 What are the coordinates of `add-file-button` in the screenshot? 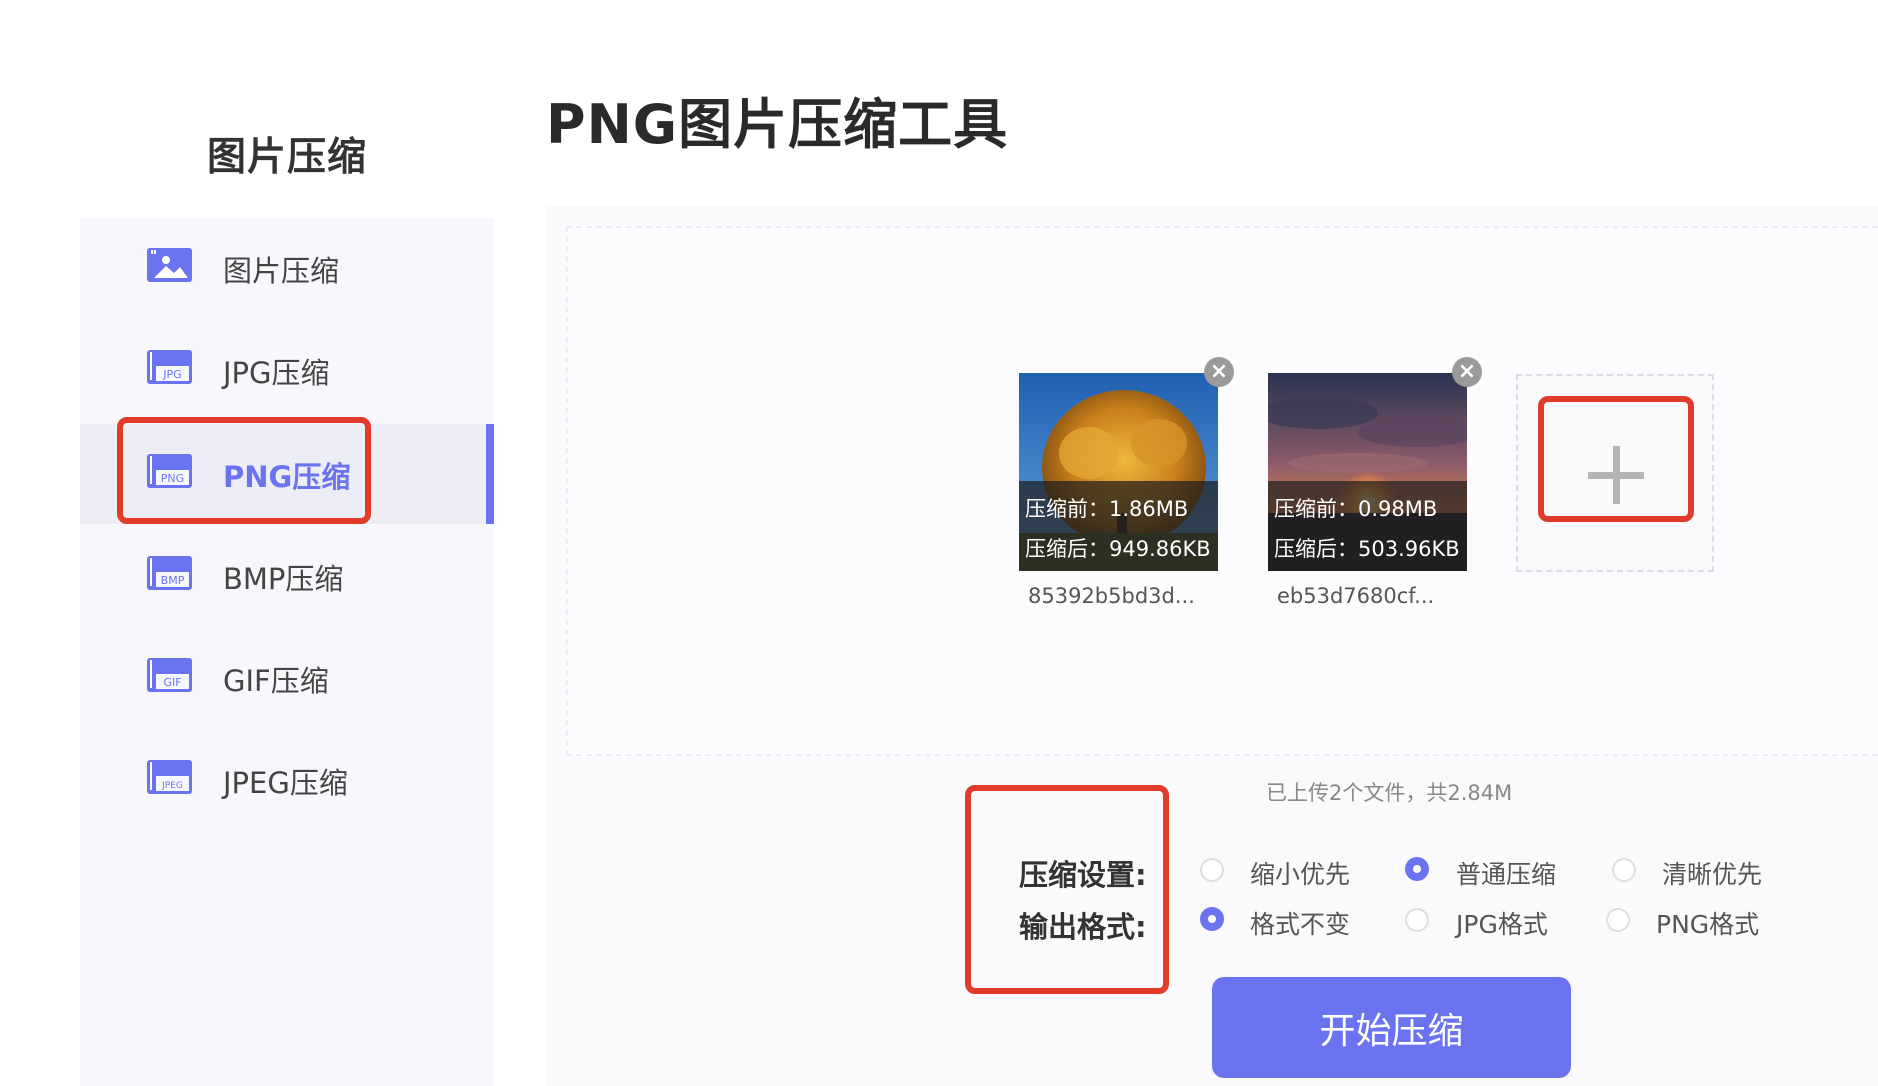 It's located at (1615, 473).